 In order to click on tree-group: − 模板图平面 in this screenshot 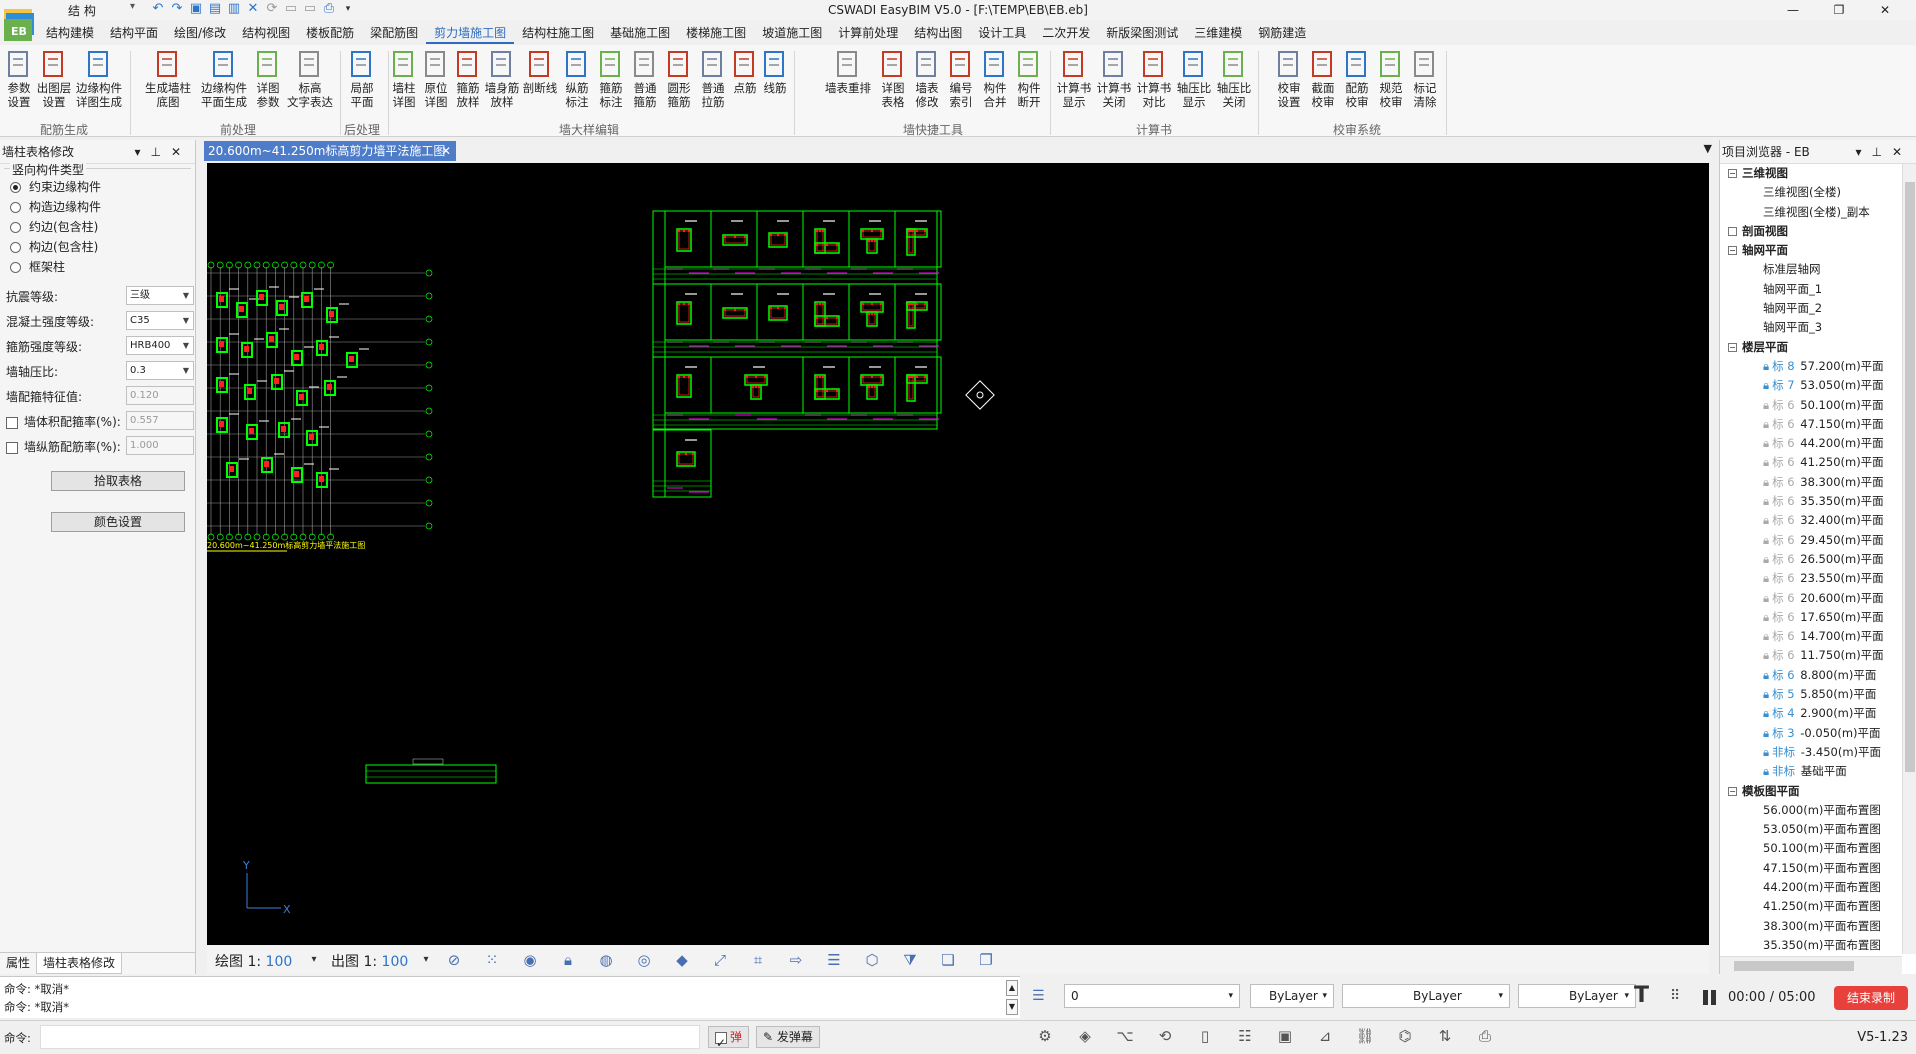, I will do `click(1811, 791)`.